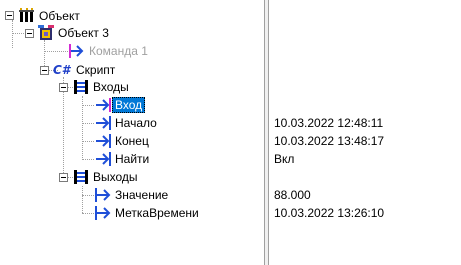 This screenshot has height=265, width=461. I want to click on tree-node-command1: Команда 1, so click(109, 51).